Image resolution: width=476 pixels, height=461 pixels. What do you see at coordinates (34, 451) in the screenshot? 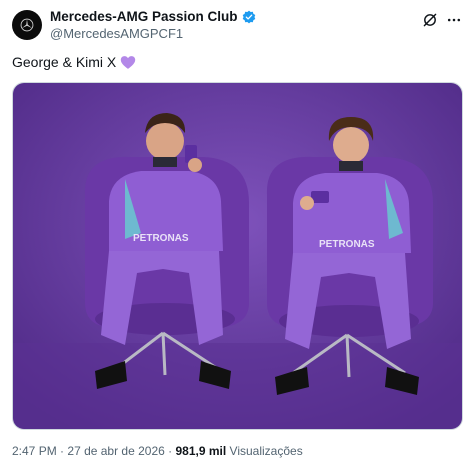
I see `timestamp-time: 2:47 PM` at bounding box center [34, 451].